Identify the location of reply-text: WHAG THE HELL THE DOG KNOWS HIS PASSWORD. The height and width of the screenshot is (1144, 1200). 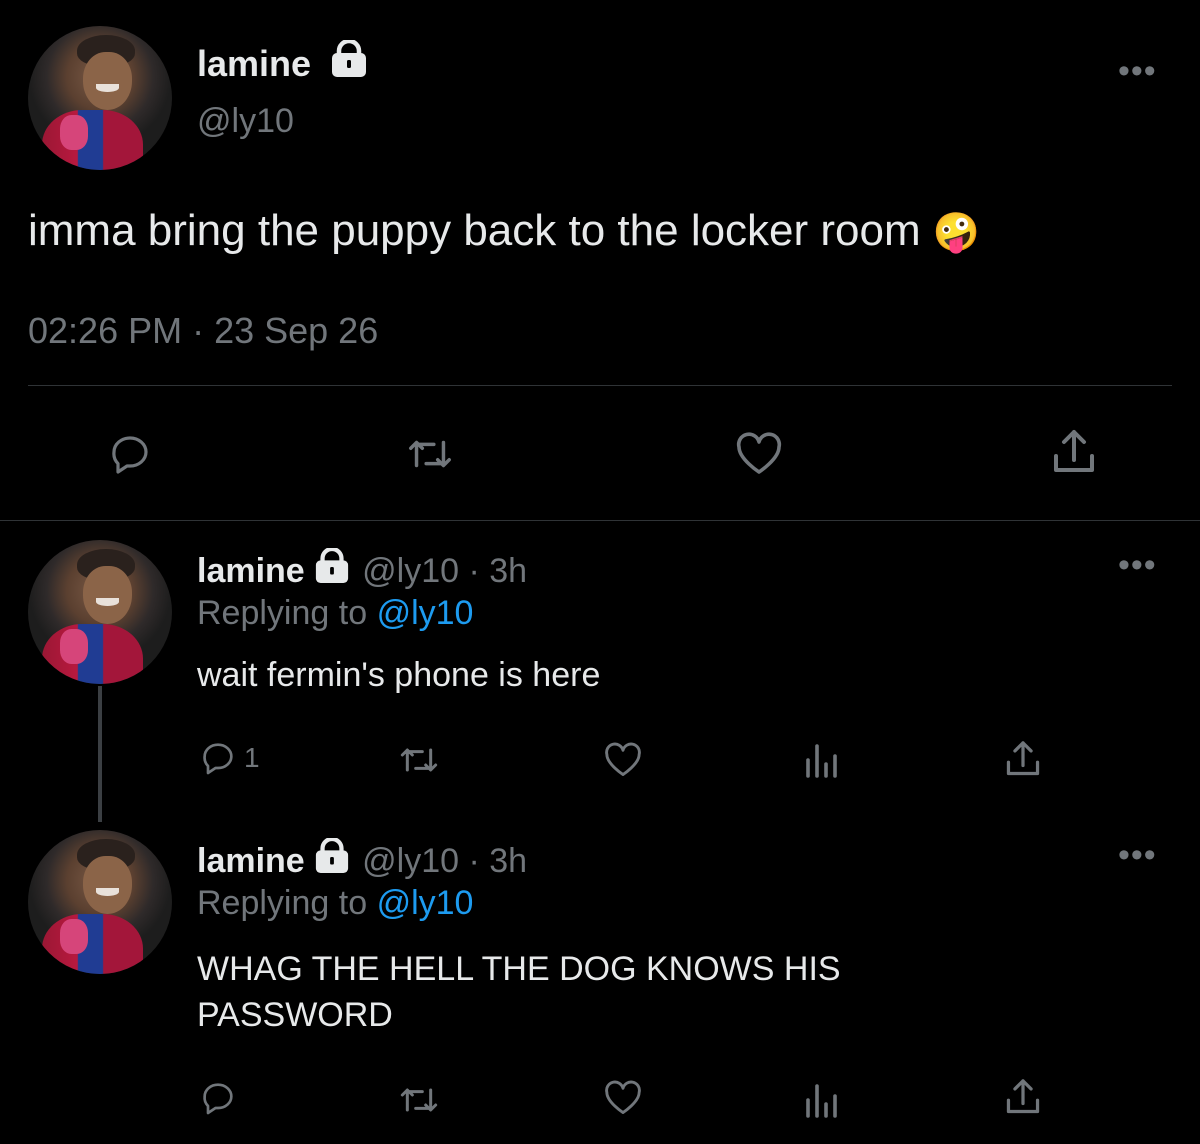
(519, 992).